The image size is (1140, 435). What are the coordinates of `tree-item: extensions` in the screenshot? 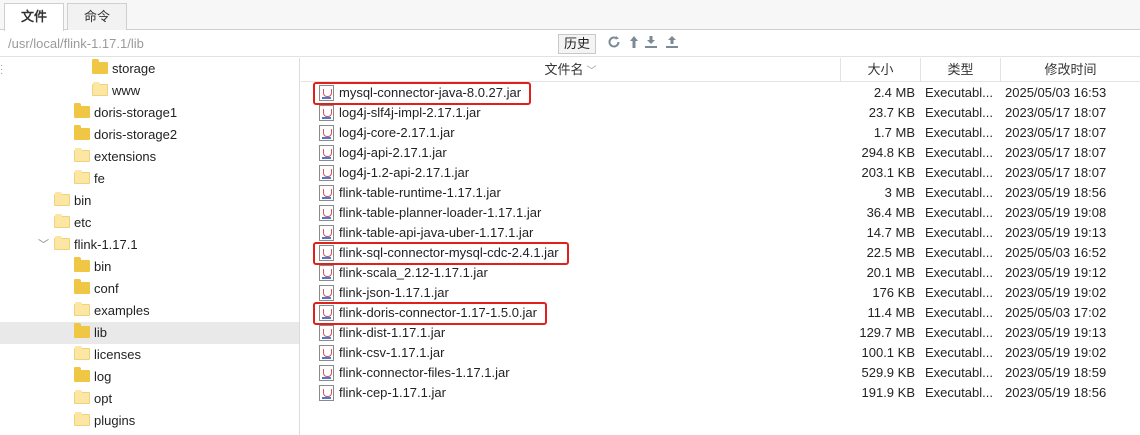 It's located at (149, 157).